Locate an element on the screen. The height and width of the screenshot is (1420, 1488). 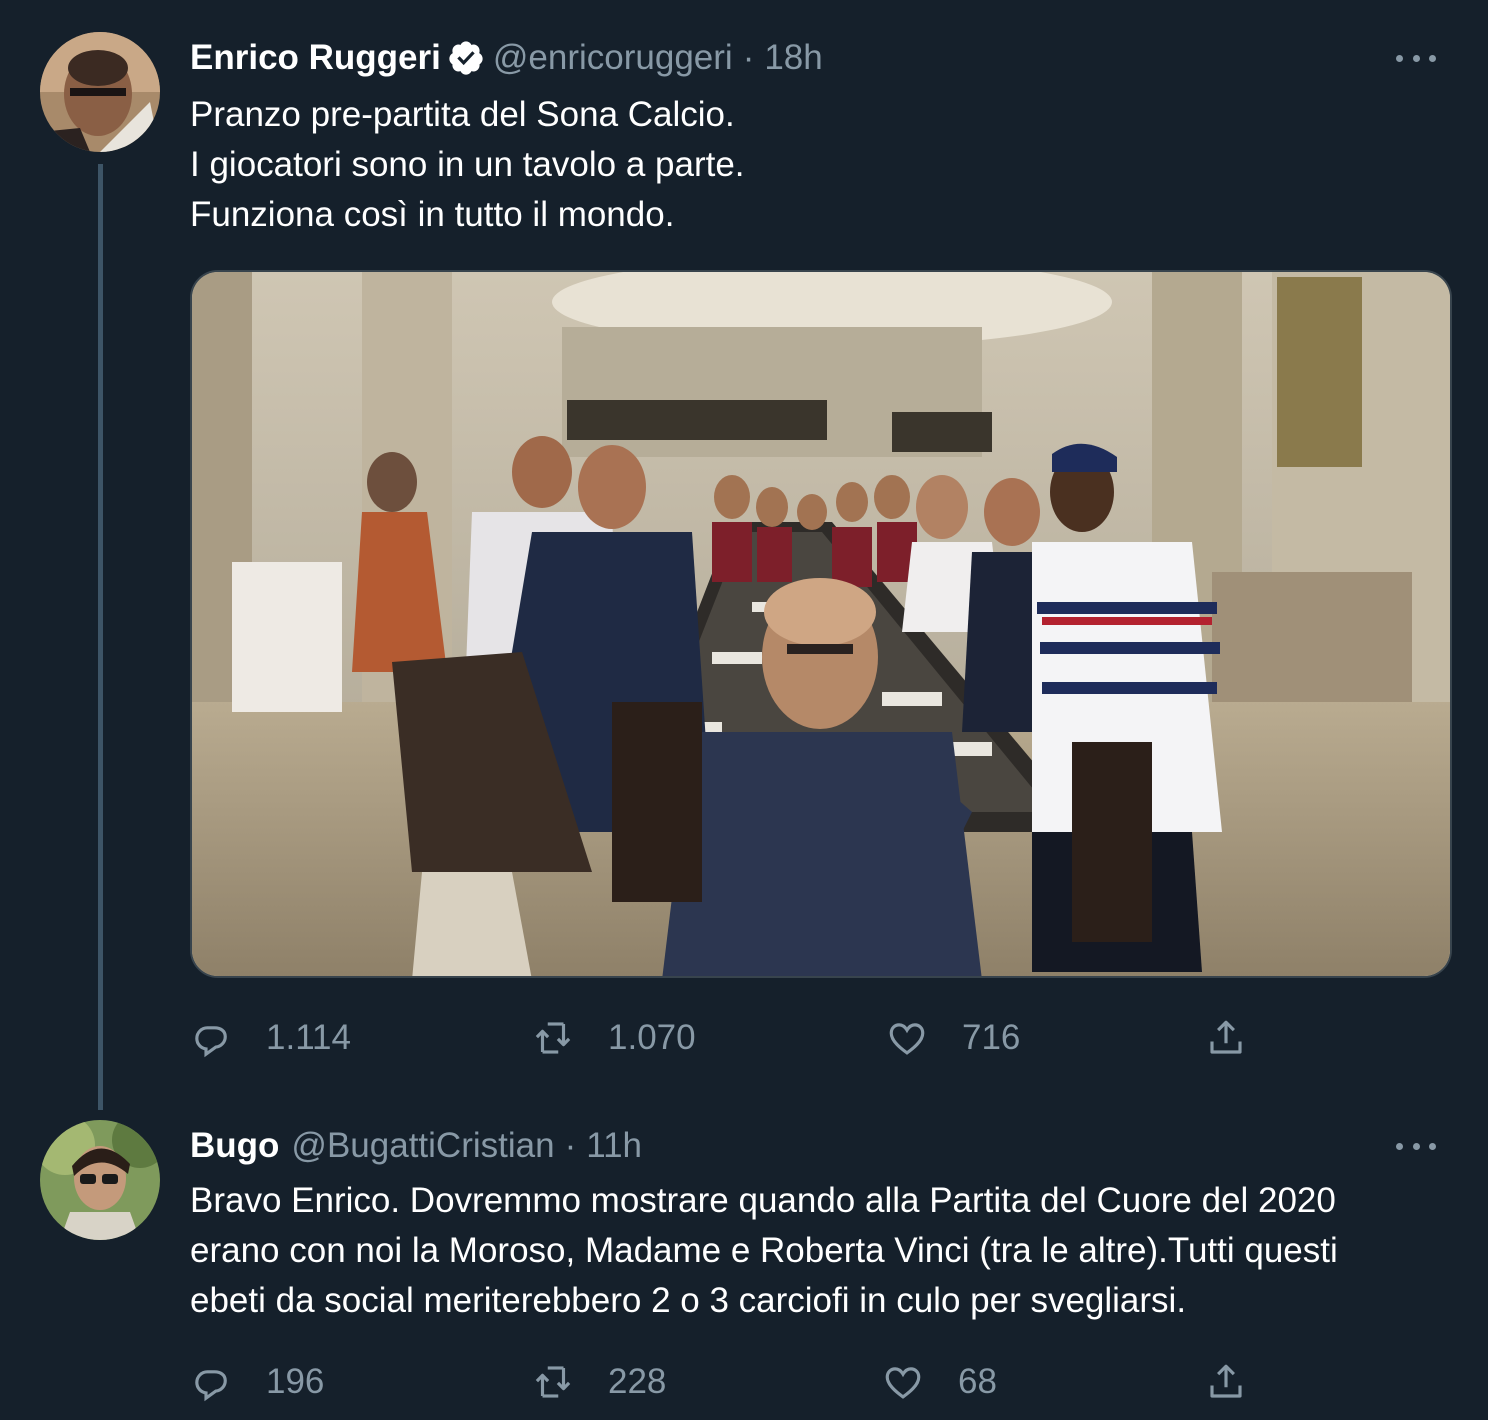
tweet-line: I giocatori sono in un tavolo a parte. is located at coordinates (467, 164).